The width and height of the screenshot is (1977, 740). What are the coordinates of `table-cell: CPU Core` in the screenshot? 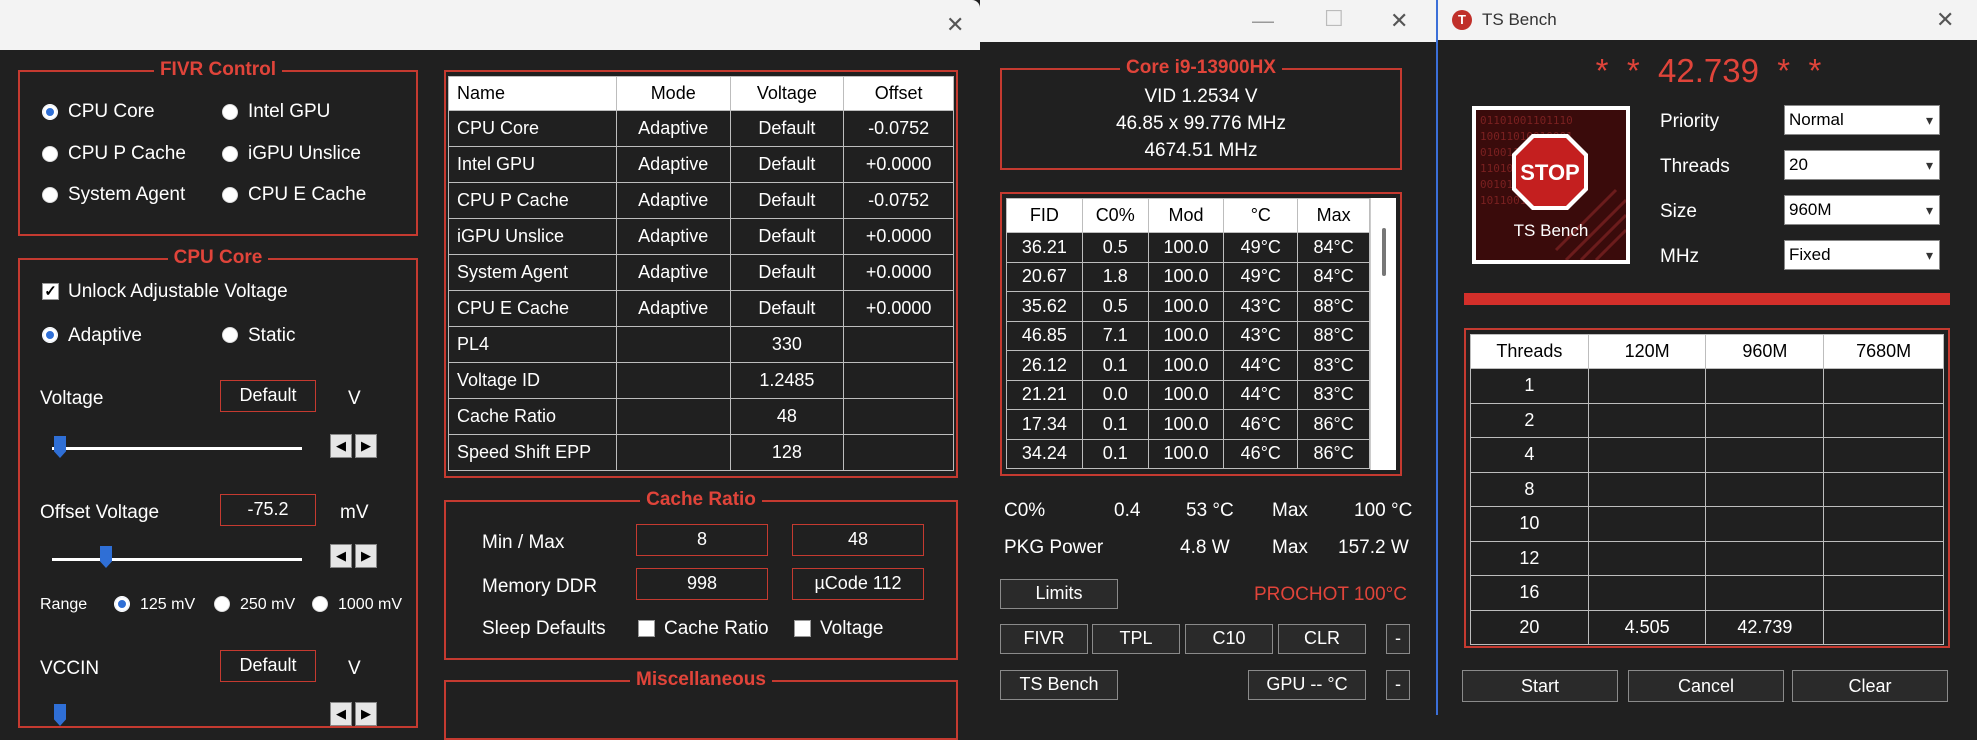 It's located at (532, 128).